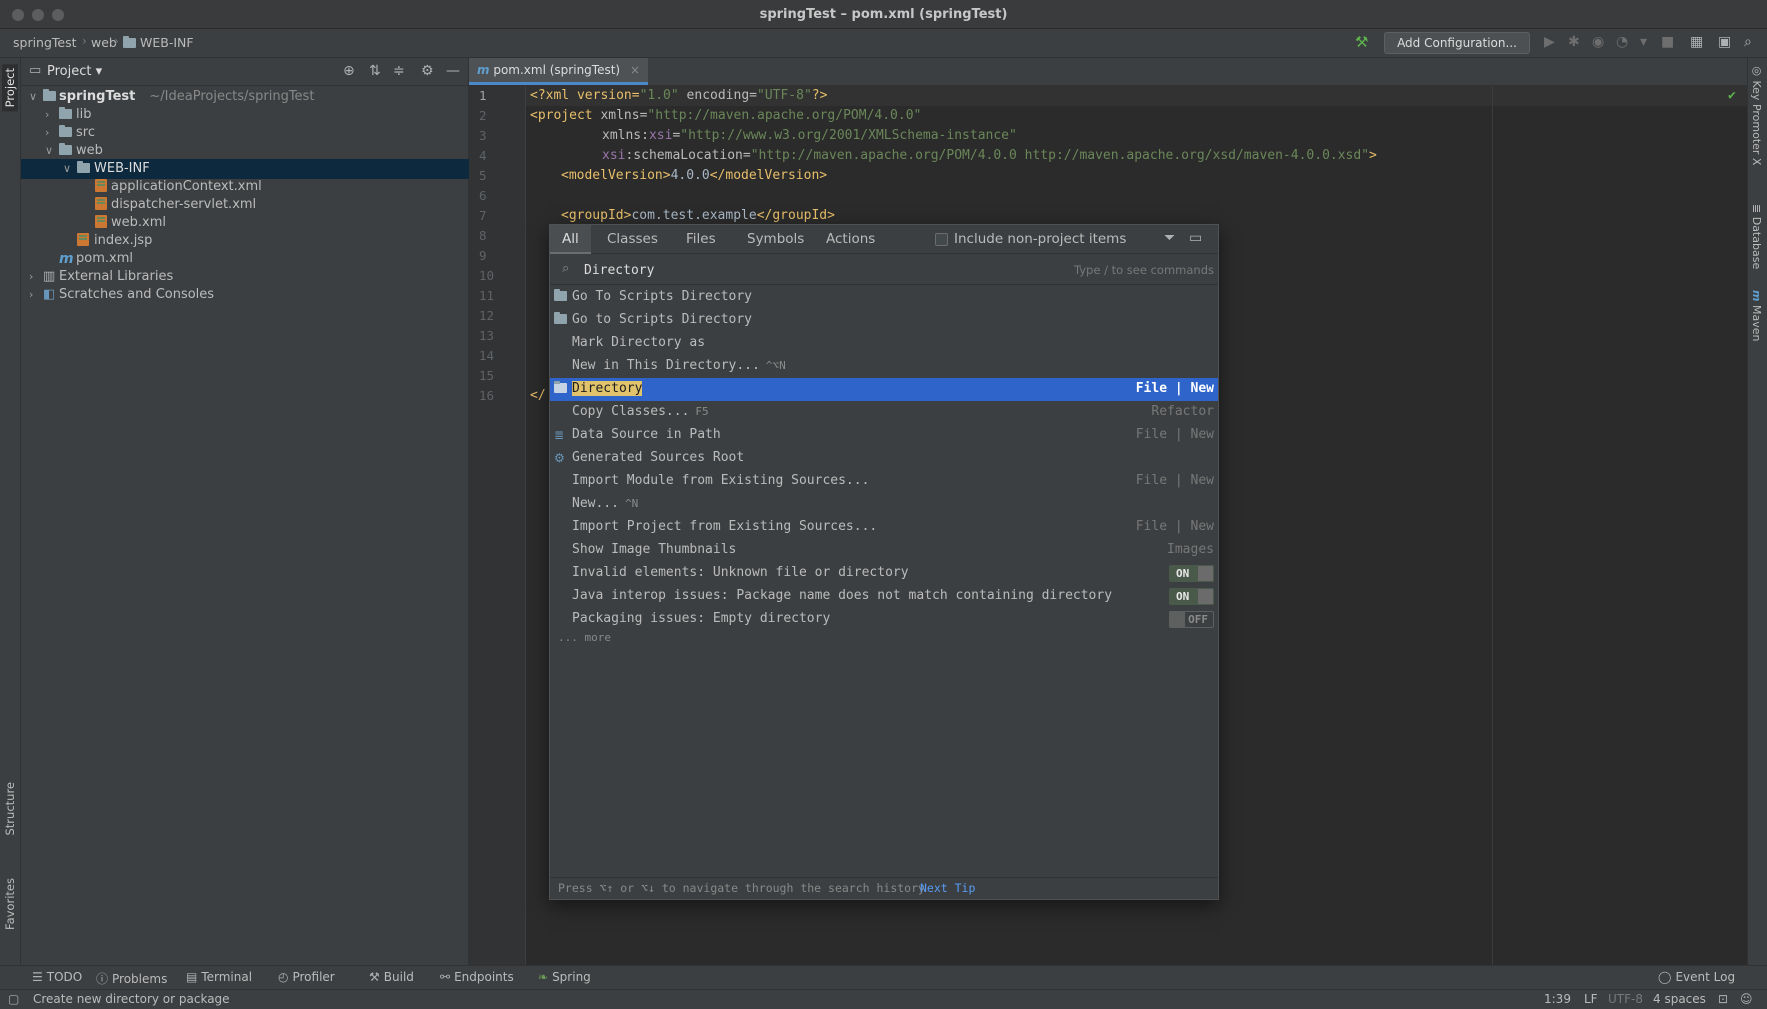 The width and height of the screenshot is (1767, 1009). Describe the element at coordinates (1361, 42) in the screenshot. I see `build-hammer-icon: ⚒` at that location.